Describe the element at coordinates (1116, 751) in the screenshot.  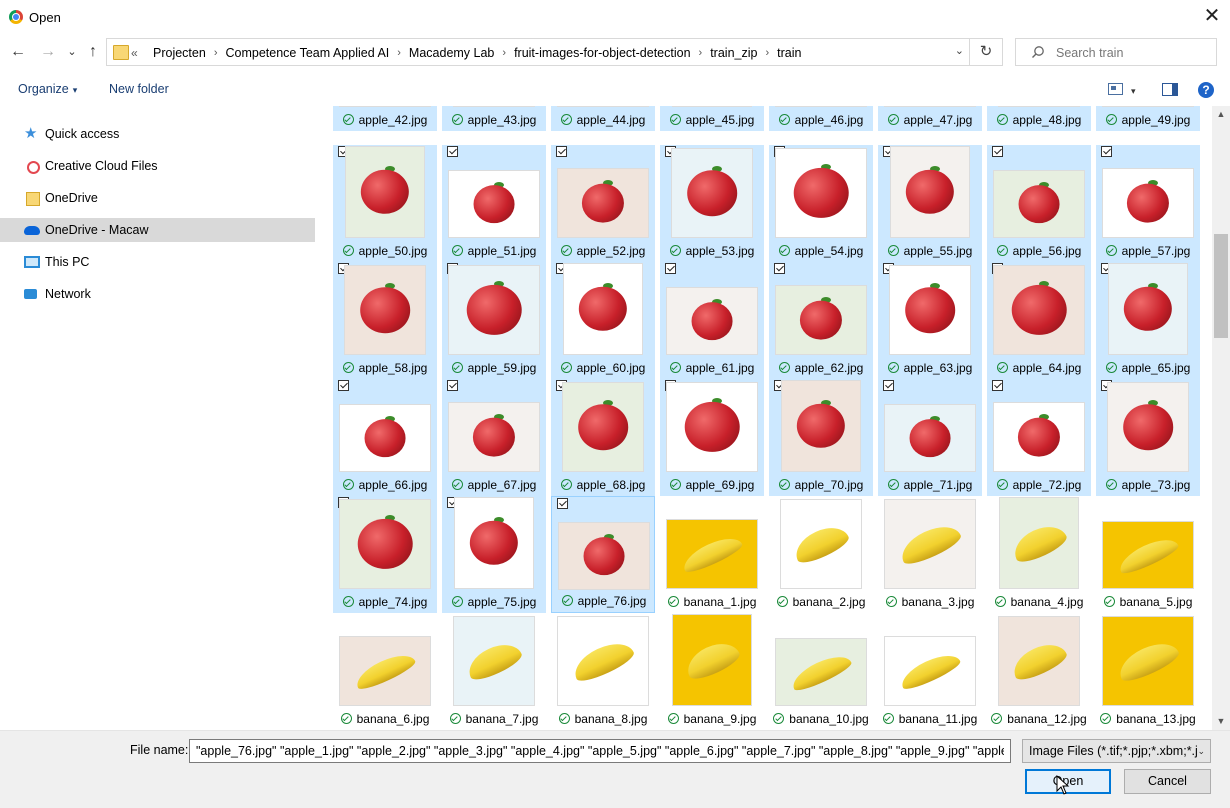
I see `file-type-select: Image Files (*.tif;*.pjp;*.xbm;*.j ⌄` at that location.